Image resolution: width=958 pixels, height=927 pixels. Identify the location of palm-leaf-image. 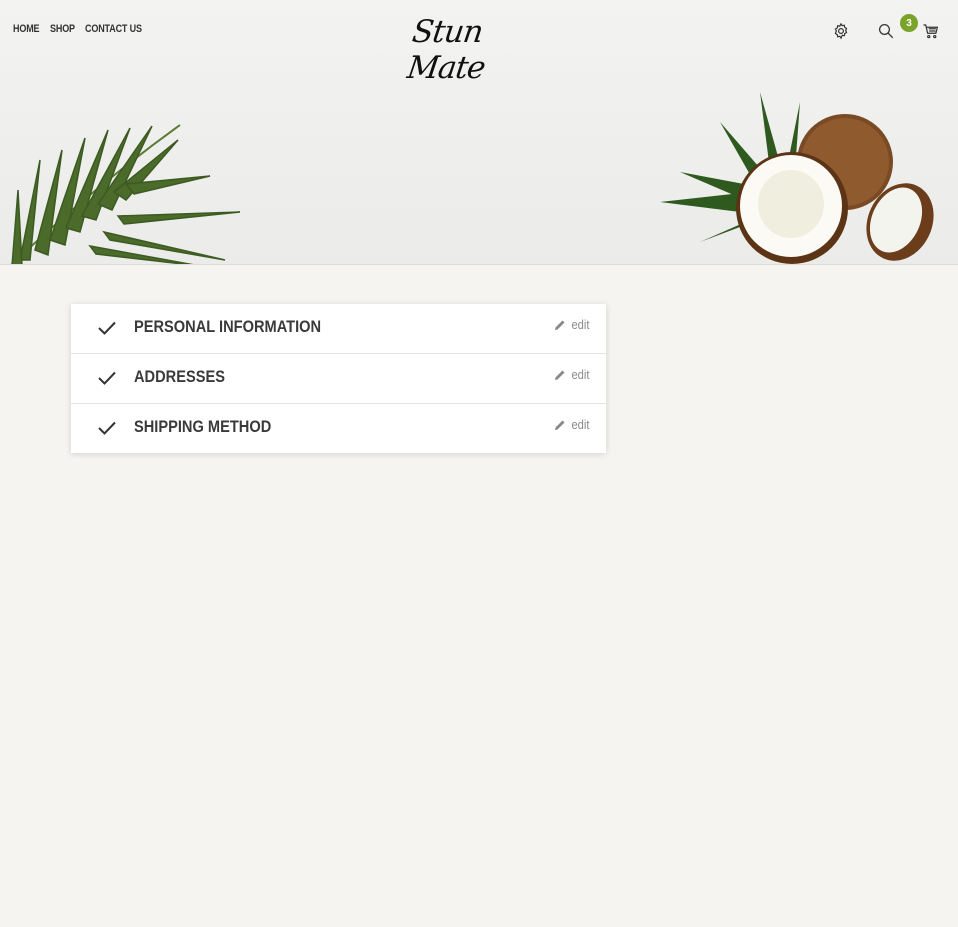
(125, 194).